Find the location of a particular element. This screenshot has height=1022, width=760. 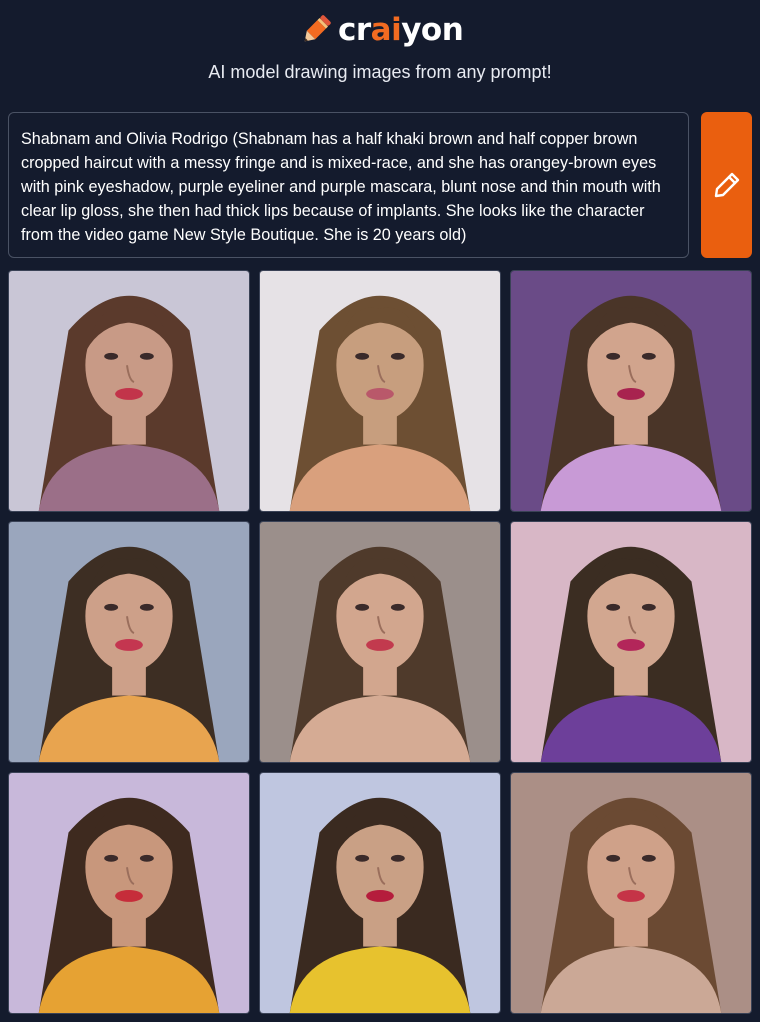

logo-wordmark: craiyon is located at coordinates (401, 30).